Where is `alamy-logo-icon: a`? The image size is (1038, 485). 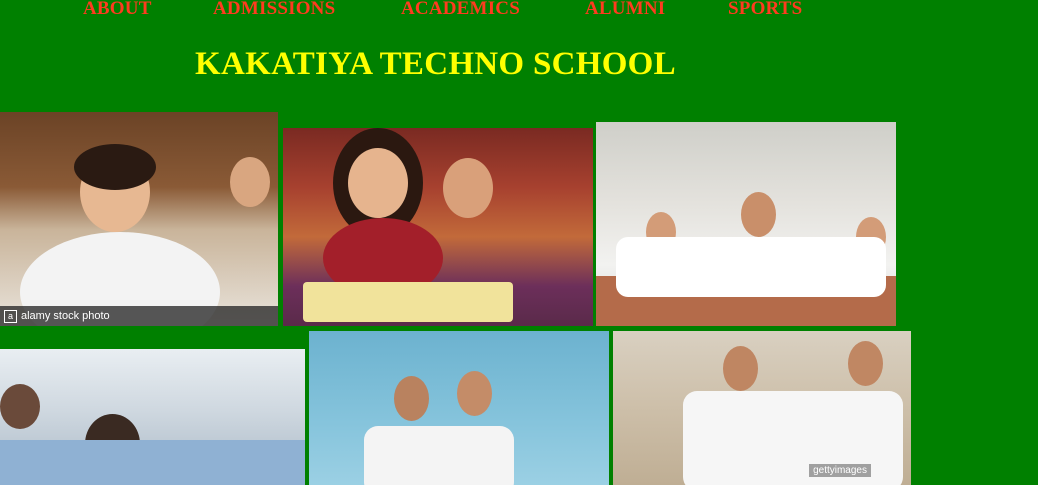
alamy-logo-icon: a is located at coordinates (10, 316).